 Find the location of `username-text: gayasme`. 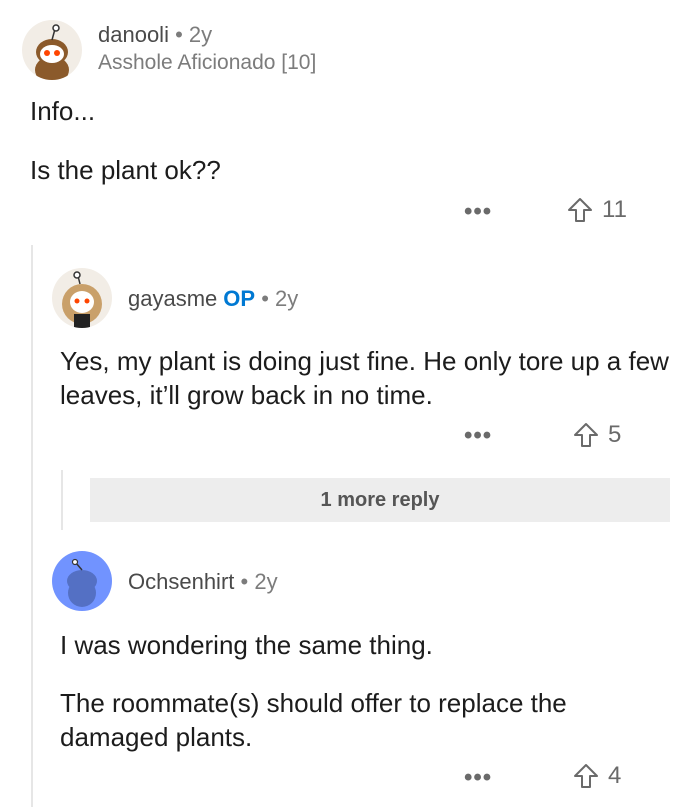

username-text: gayasme is located at coordinates (172, 298).